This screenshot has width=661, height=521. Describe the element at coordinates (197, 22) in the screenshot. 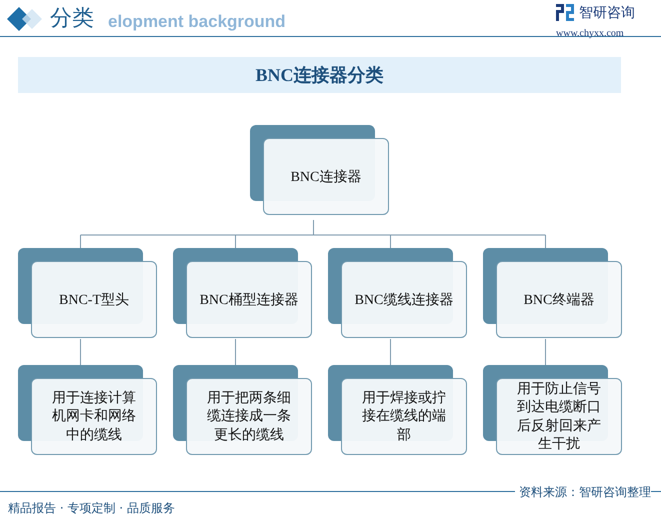

I see `header-subtitle: elopment background` at that location.